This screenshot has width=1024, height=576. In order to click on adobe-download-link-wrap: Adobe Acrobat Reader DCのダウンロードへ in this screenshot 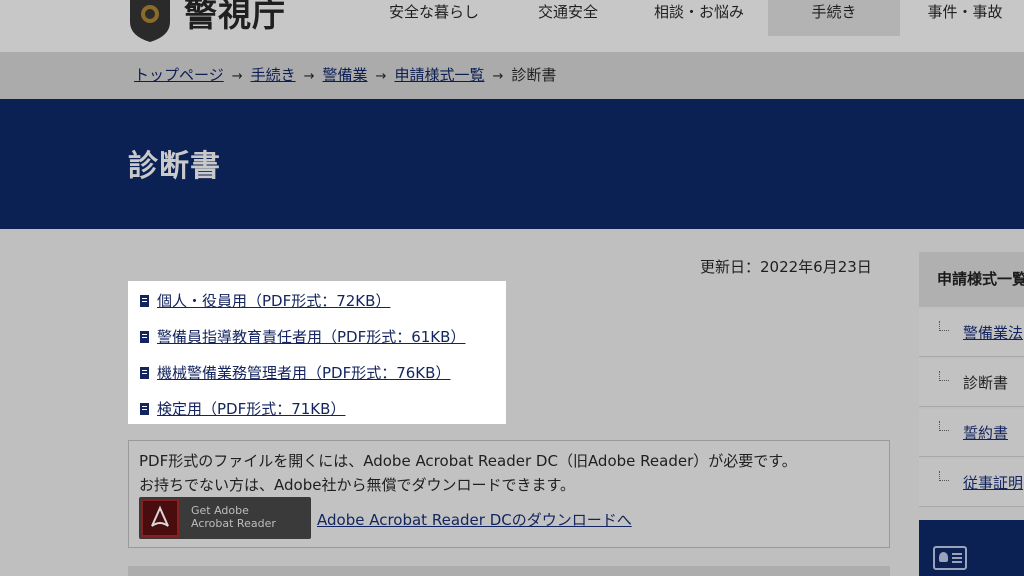, I will do `click(474, 519)`.